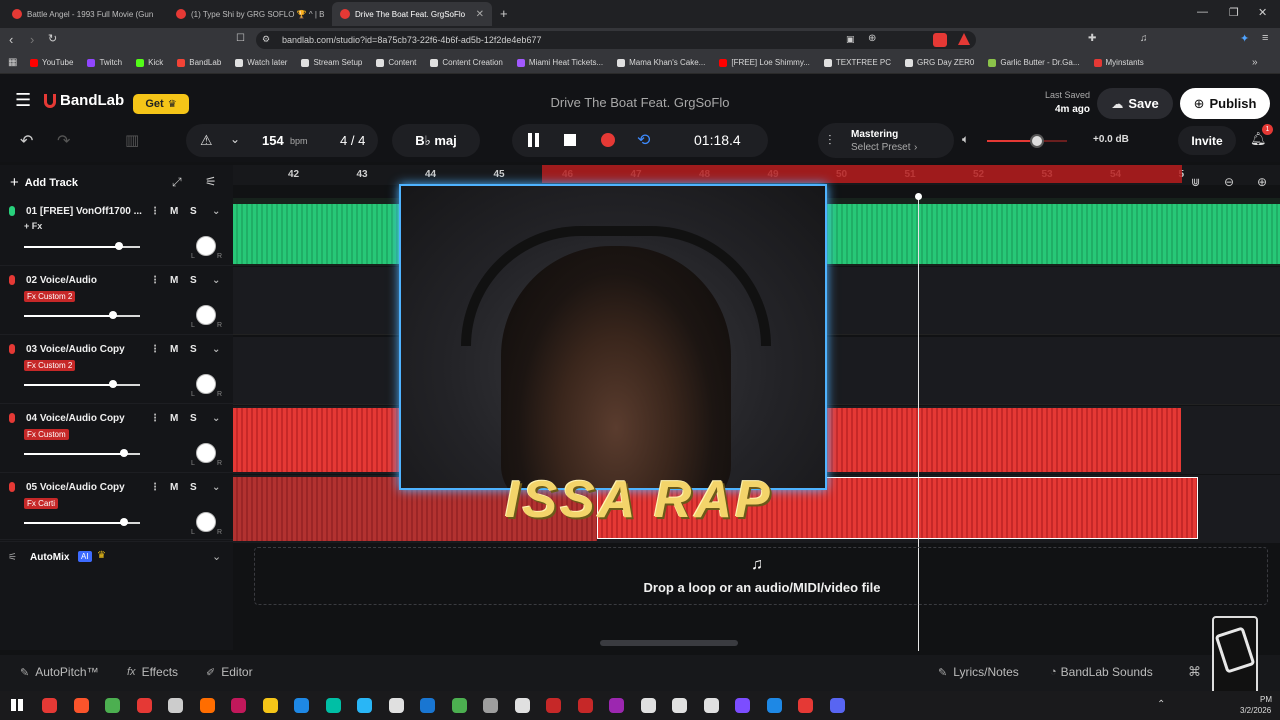  What do you see at coordinates (1144, 38) in the screenshot?
I see `media-icon: ♫` at bounding box center [1144, 38].